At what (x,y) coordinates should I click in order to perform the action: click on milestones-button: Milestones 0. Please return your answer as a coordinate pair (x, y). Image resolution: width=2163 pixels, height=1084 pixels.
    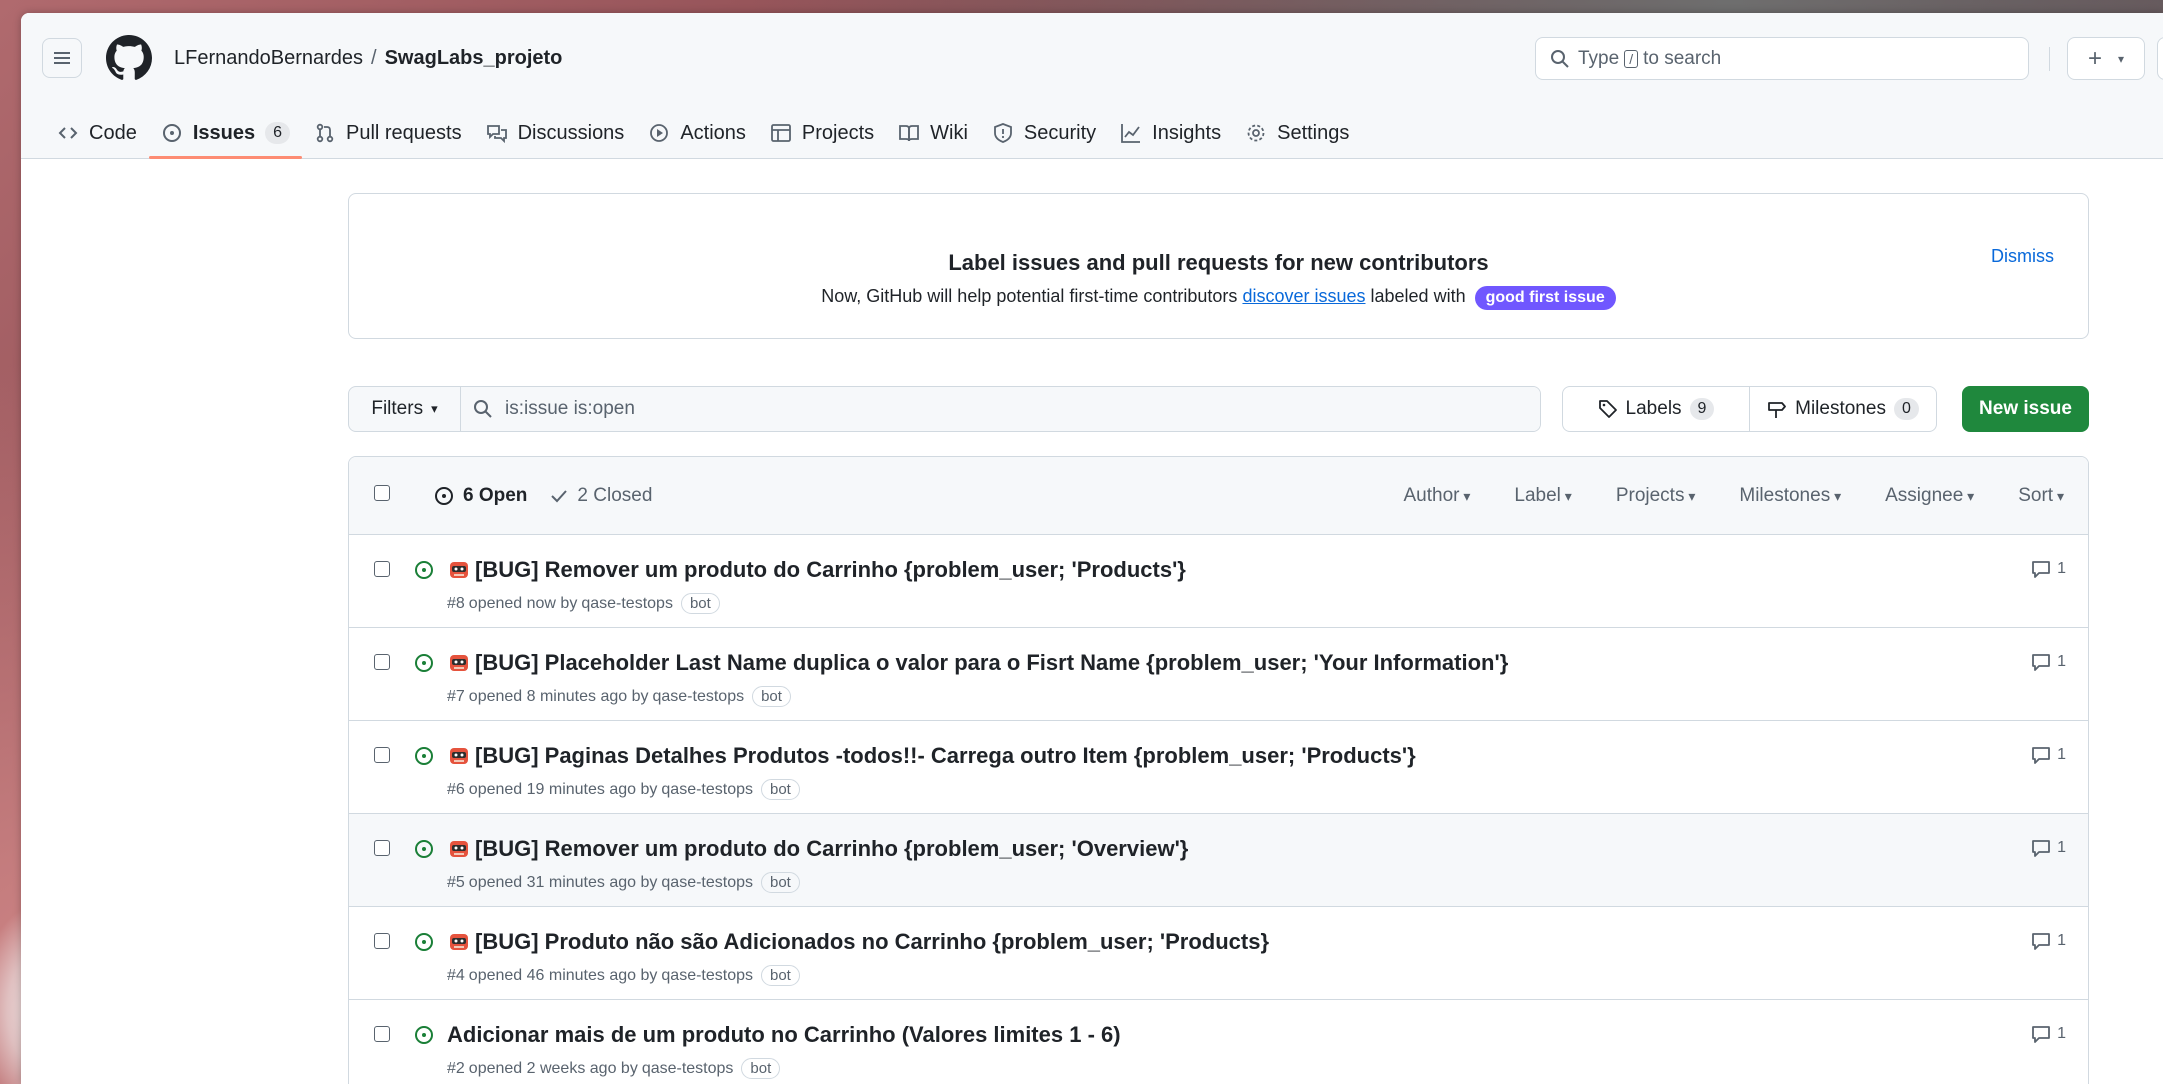
    Looking at the image, I should click on (1842, 409).